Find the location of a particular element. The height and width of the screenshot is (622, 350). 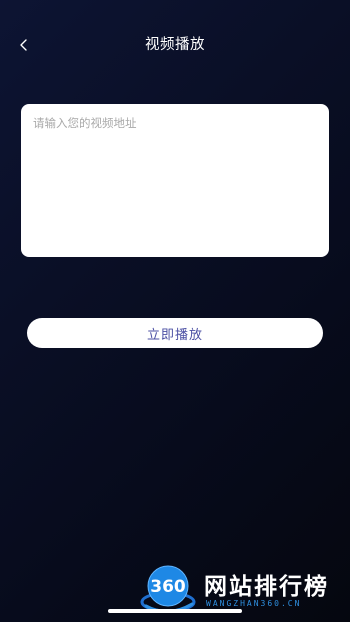

home-indicator is located at coordinates (175, 611).